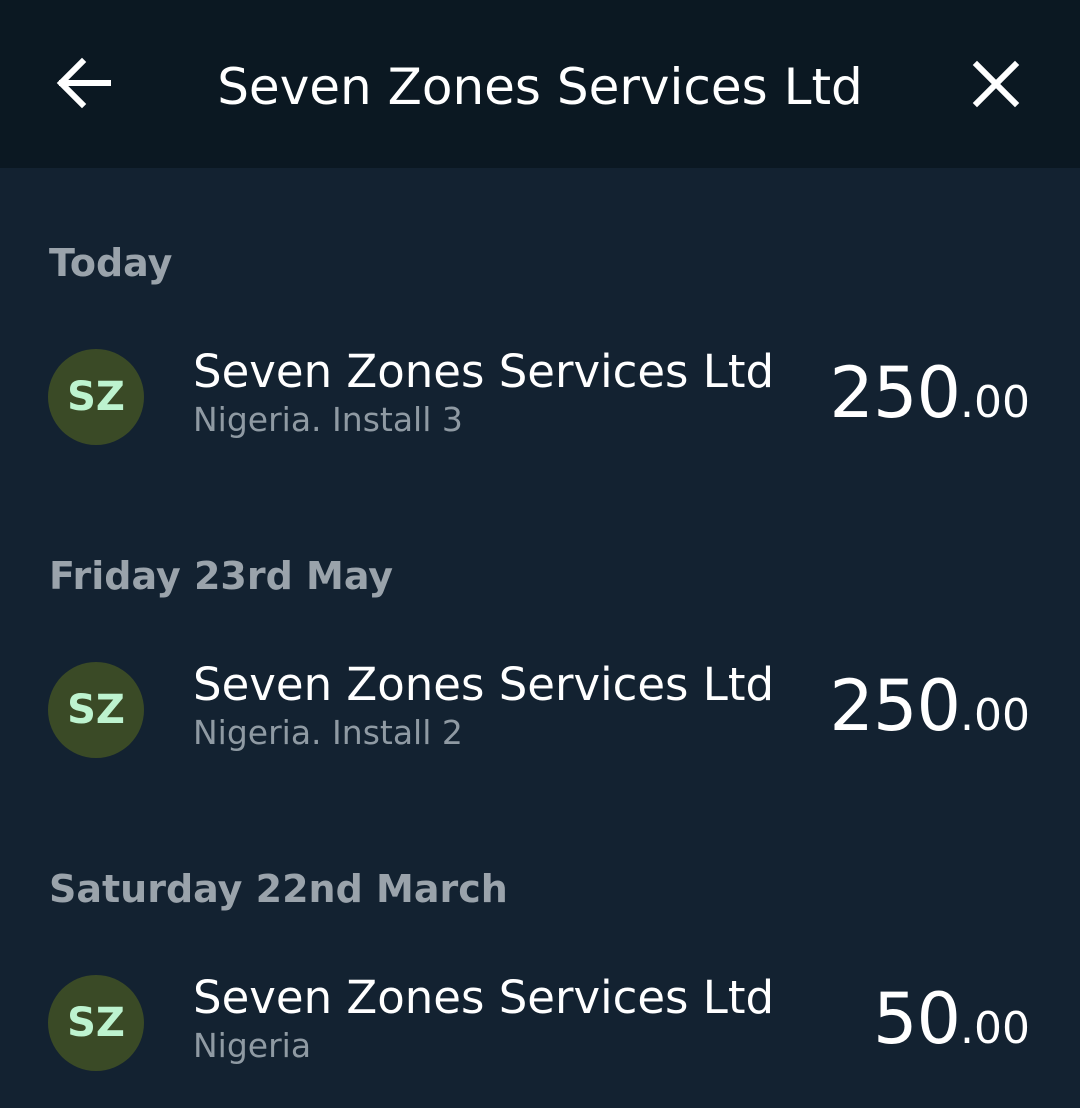 This screenshot has width=1080, height=1108. I want to click on amount-integer: 50, so click(916, 1019).